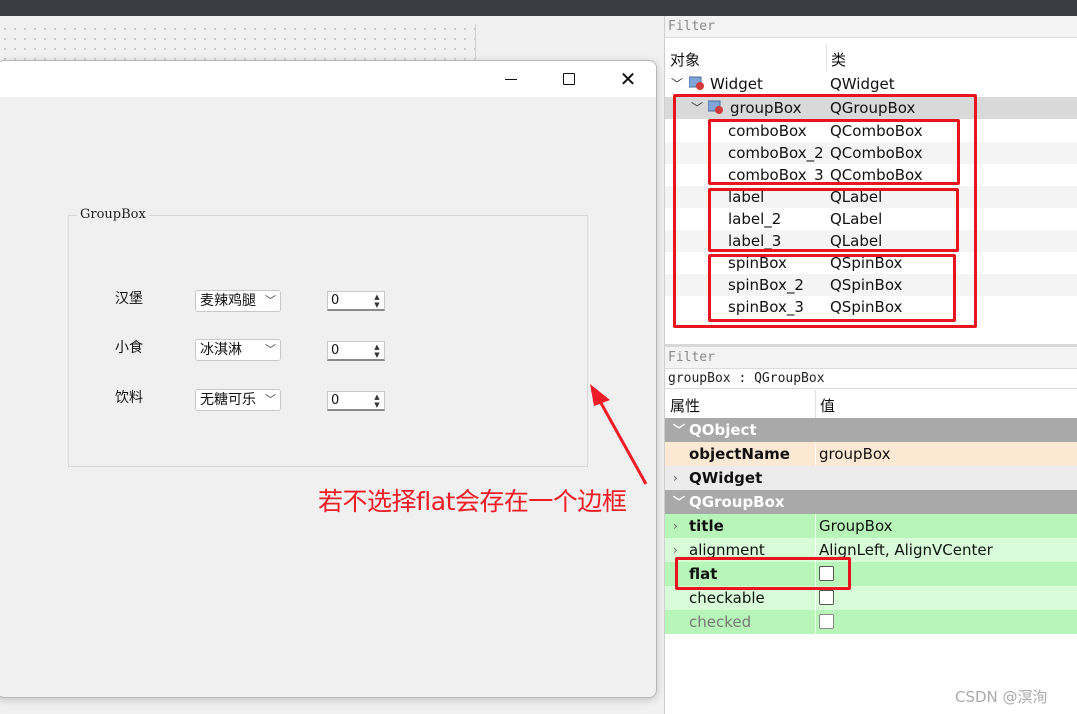 The height and width of the screenshot is (714, 1077). Describe the element at coordinates (826, 621) in the screenshot. I see `checked-checkbox` at that location.